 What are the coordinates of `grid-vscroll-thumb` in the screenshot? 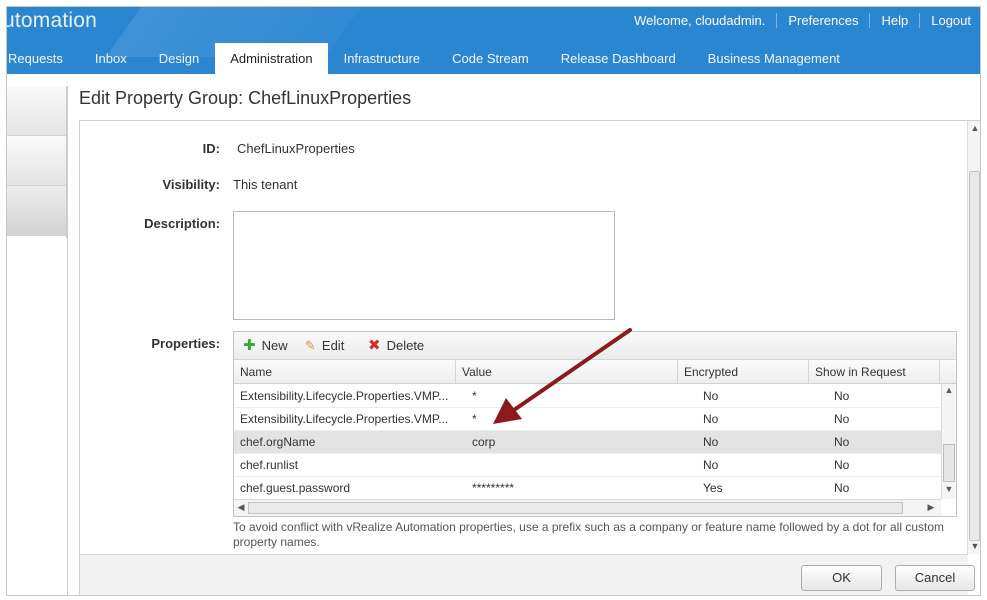 It's located at (949, 463).